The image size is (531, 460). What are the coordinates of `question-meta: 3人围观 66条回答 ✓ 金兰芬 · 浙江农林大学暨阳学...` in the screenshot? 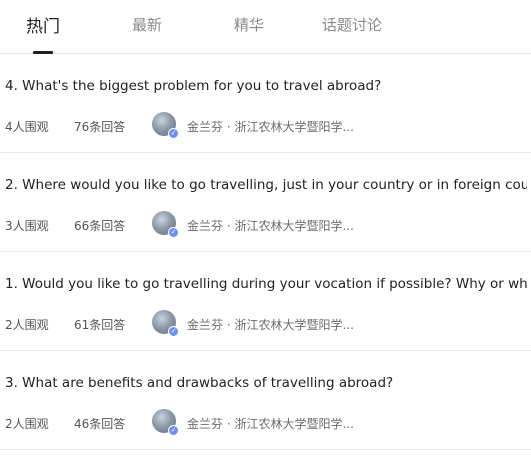 It's located at (265, 225).